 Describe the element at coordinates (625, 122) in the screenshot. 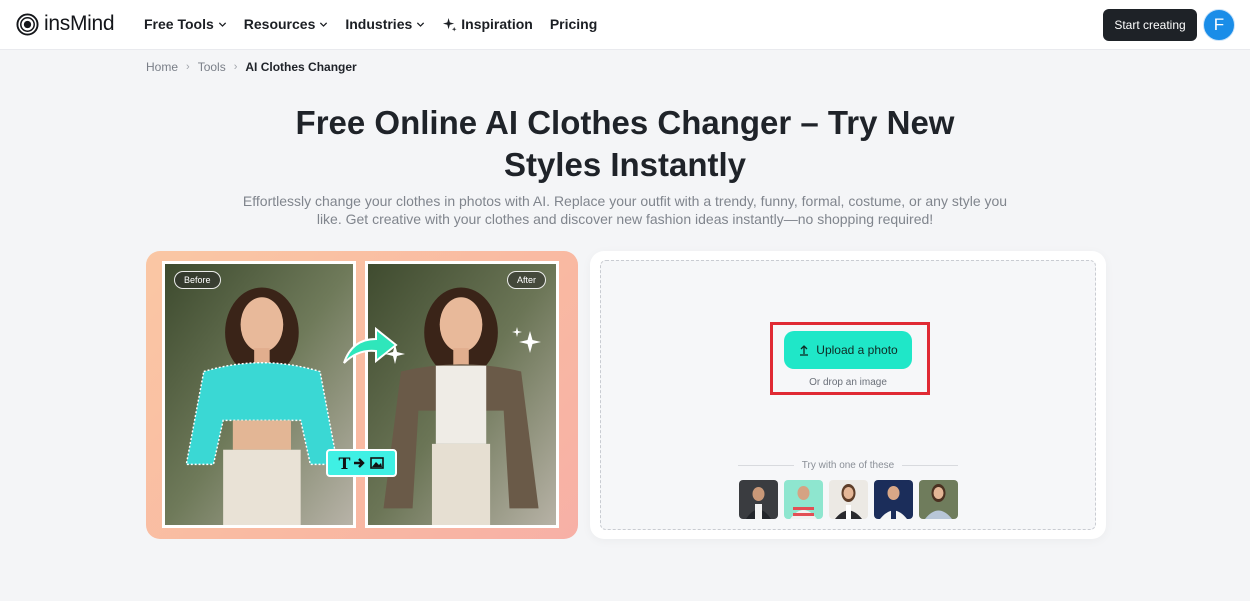

I see `page-title-line1: Free Online AI Clothes Changer – Try New` at that location.